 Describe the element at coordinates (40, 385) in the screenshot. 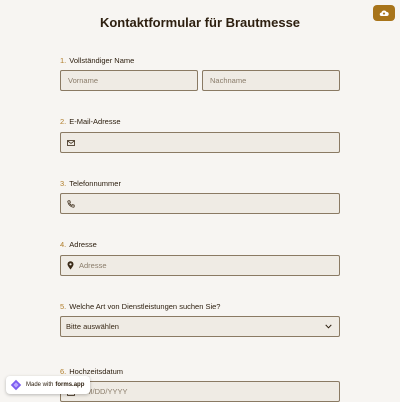

I see `badge-prefix: Made with` at that location.